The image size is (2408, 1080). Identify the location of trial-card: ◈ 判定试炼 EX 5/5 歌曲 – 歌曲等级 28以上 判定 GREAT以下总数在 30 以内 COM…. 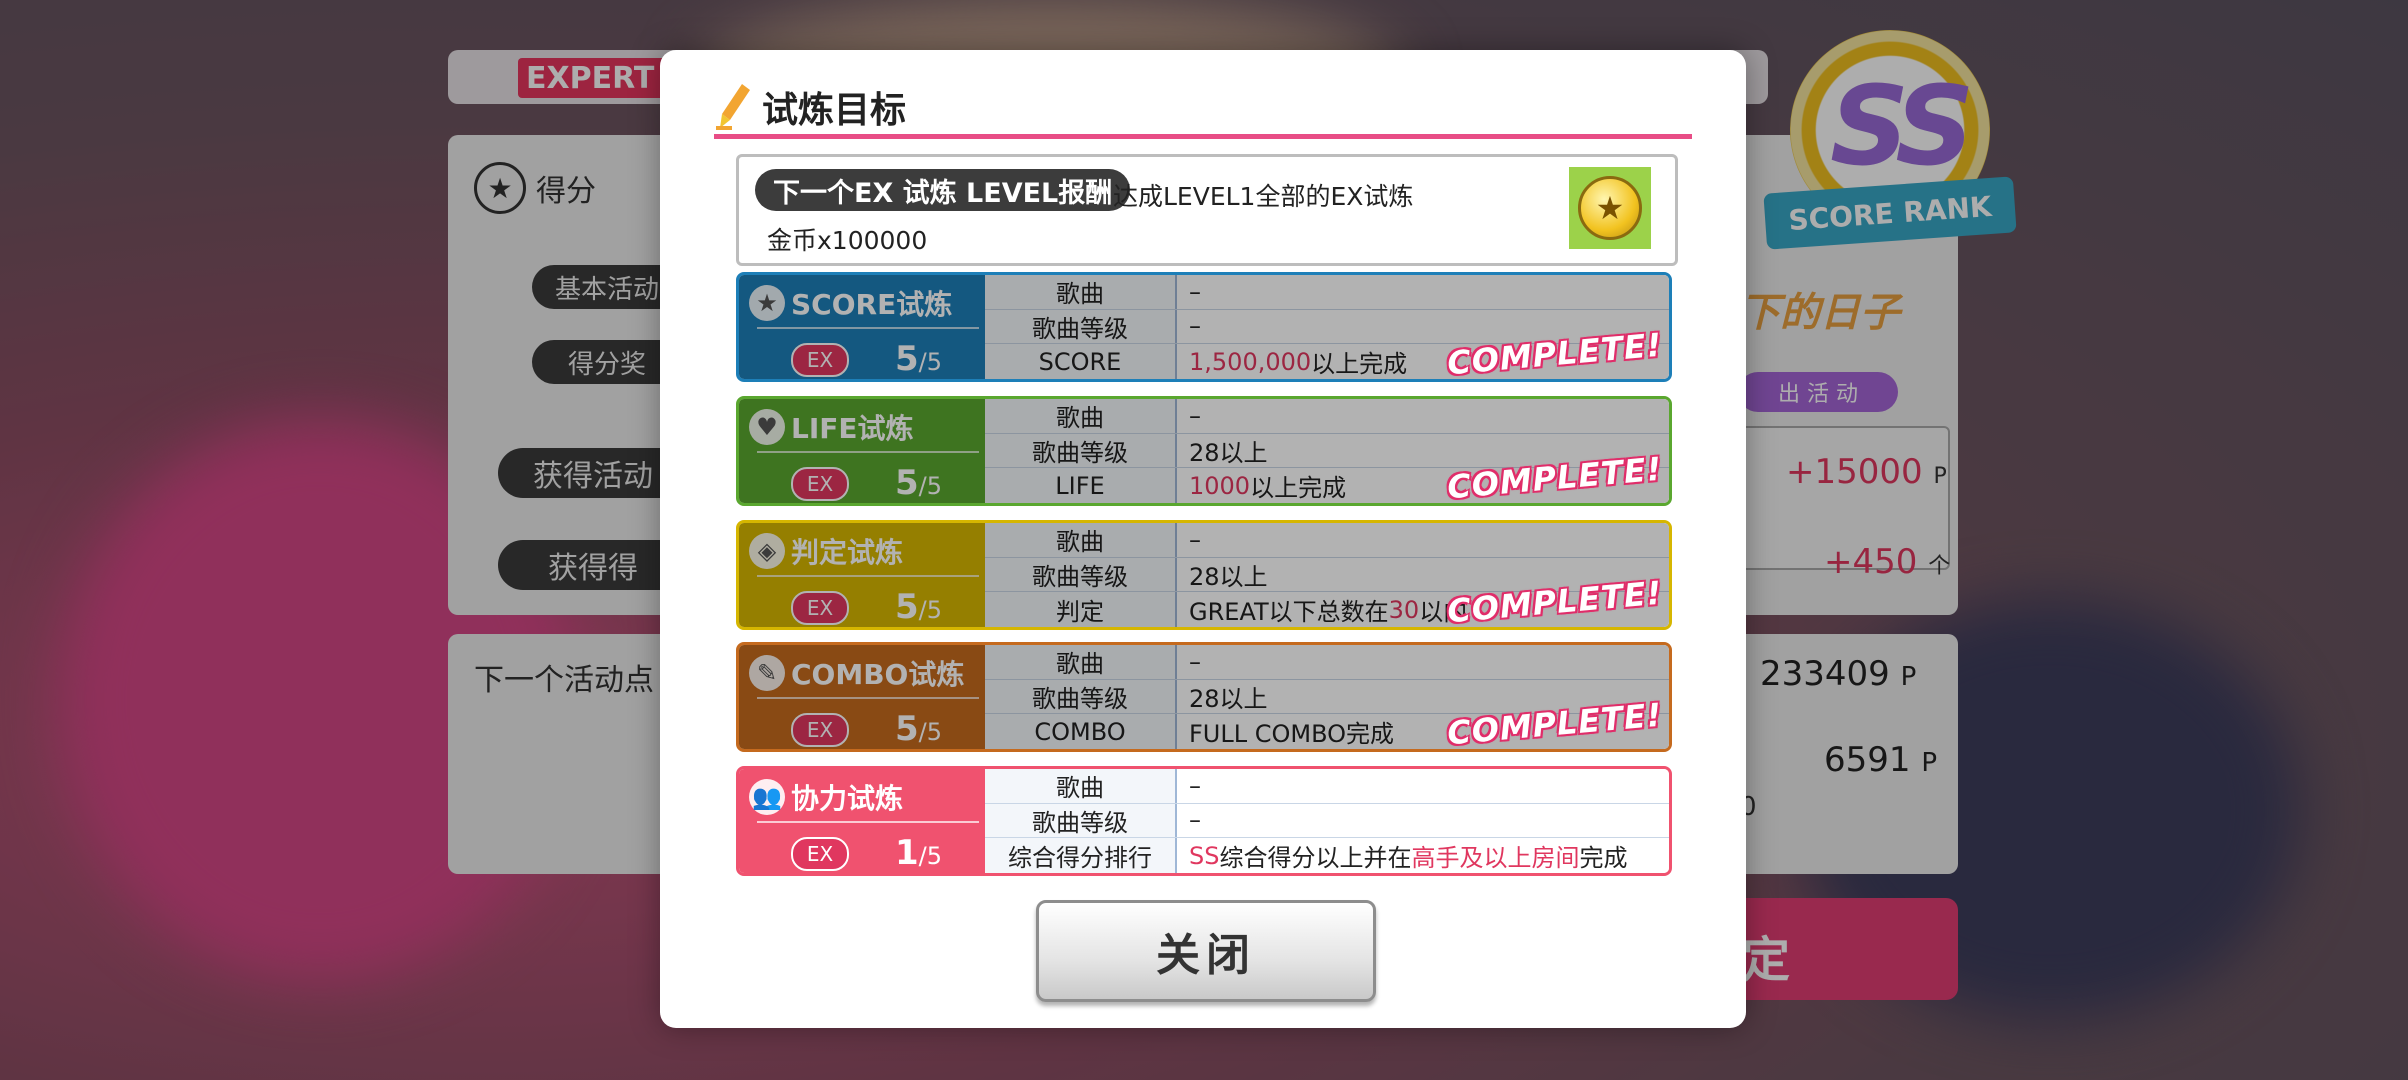
(1204, 575).